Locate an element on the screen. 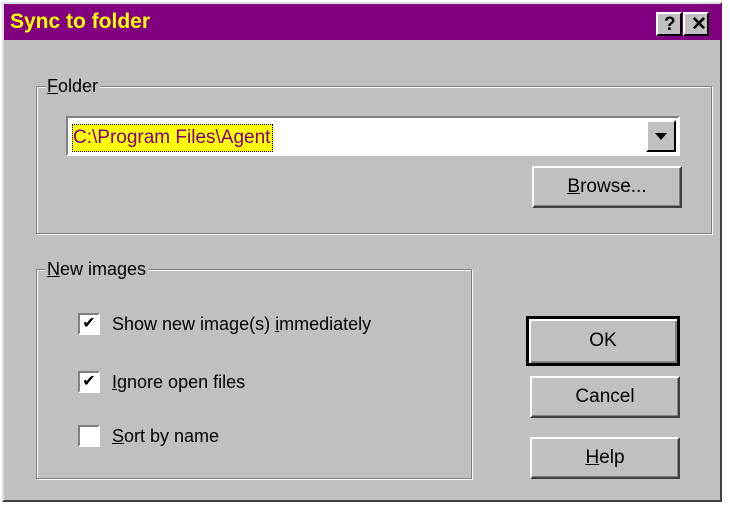  label-part: mmediately is located at coordinates (325, 324).